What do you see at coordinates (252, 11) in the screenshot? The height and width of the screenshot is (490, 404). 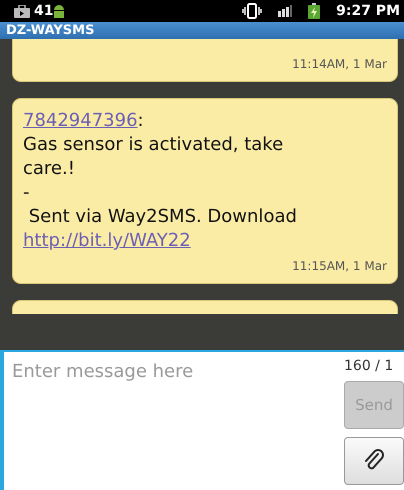 I see `vibrate-icon` at bounding box center [252, 11].